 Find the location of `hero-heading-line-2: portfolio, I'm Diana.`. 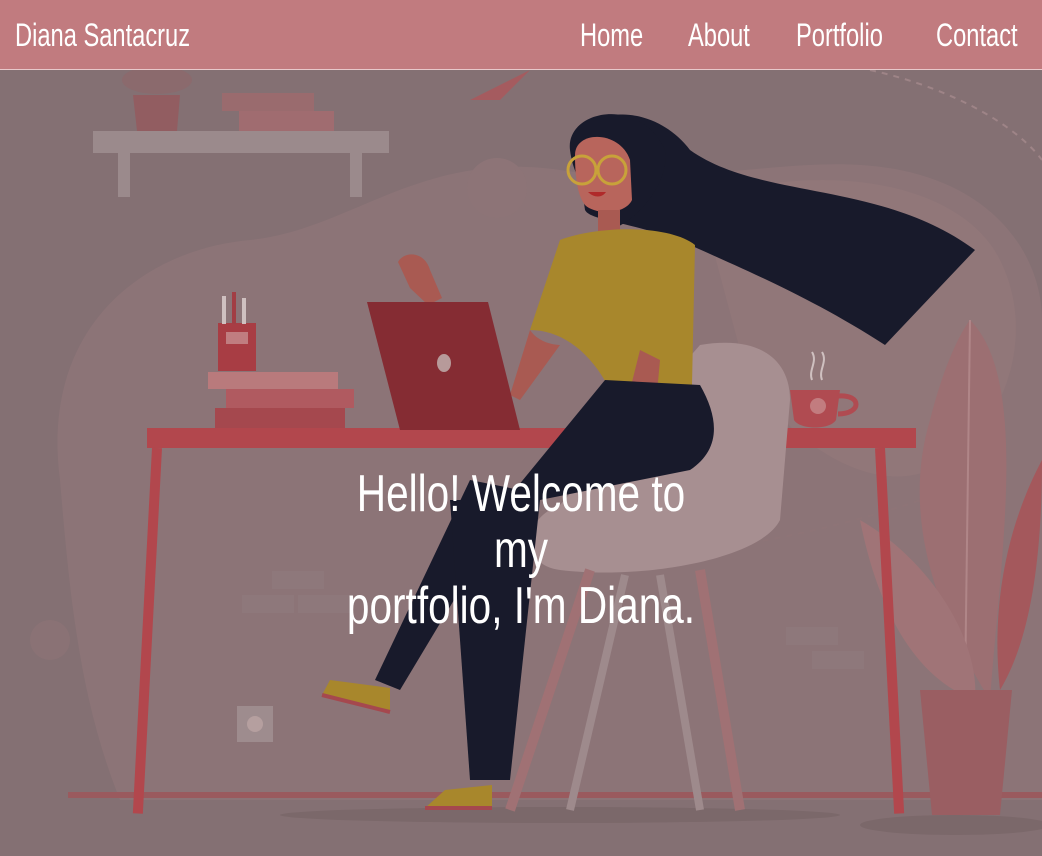

hero-heading-line-2: portfolio, I'm Diana. is located at coordinates (521, 606).